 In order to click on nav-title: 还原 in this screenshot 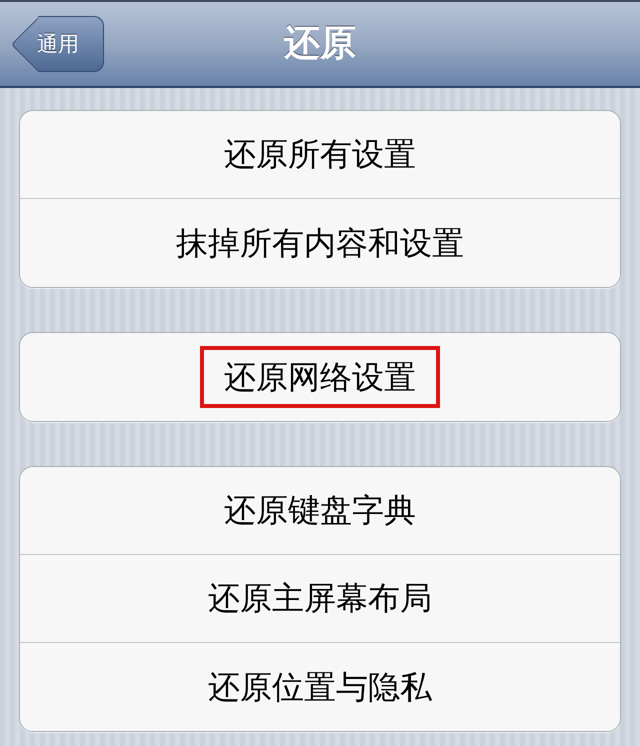, I will do `click(320, 44)`.